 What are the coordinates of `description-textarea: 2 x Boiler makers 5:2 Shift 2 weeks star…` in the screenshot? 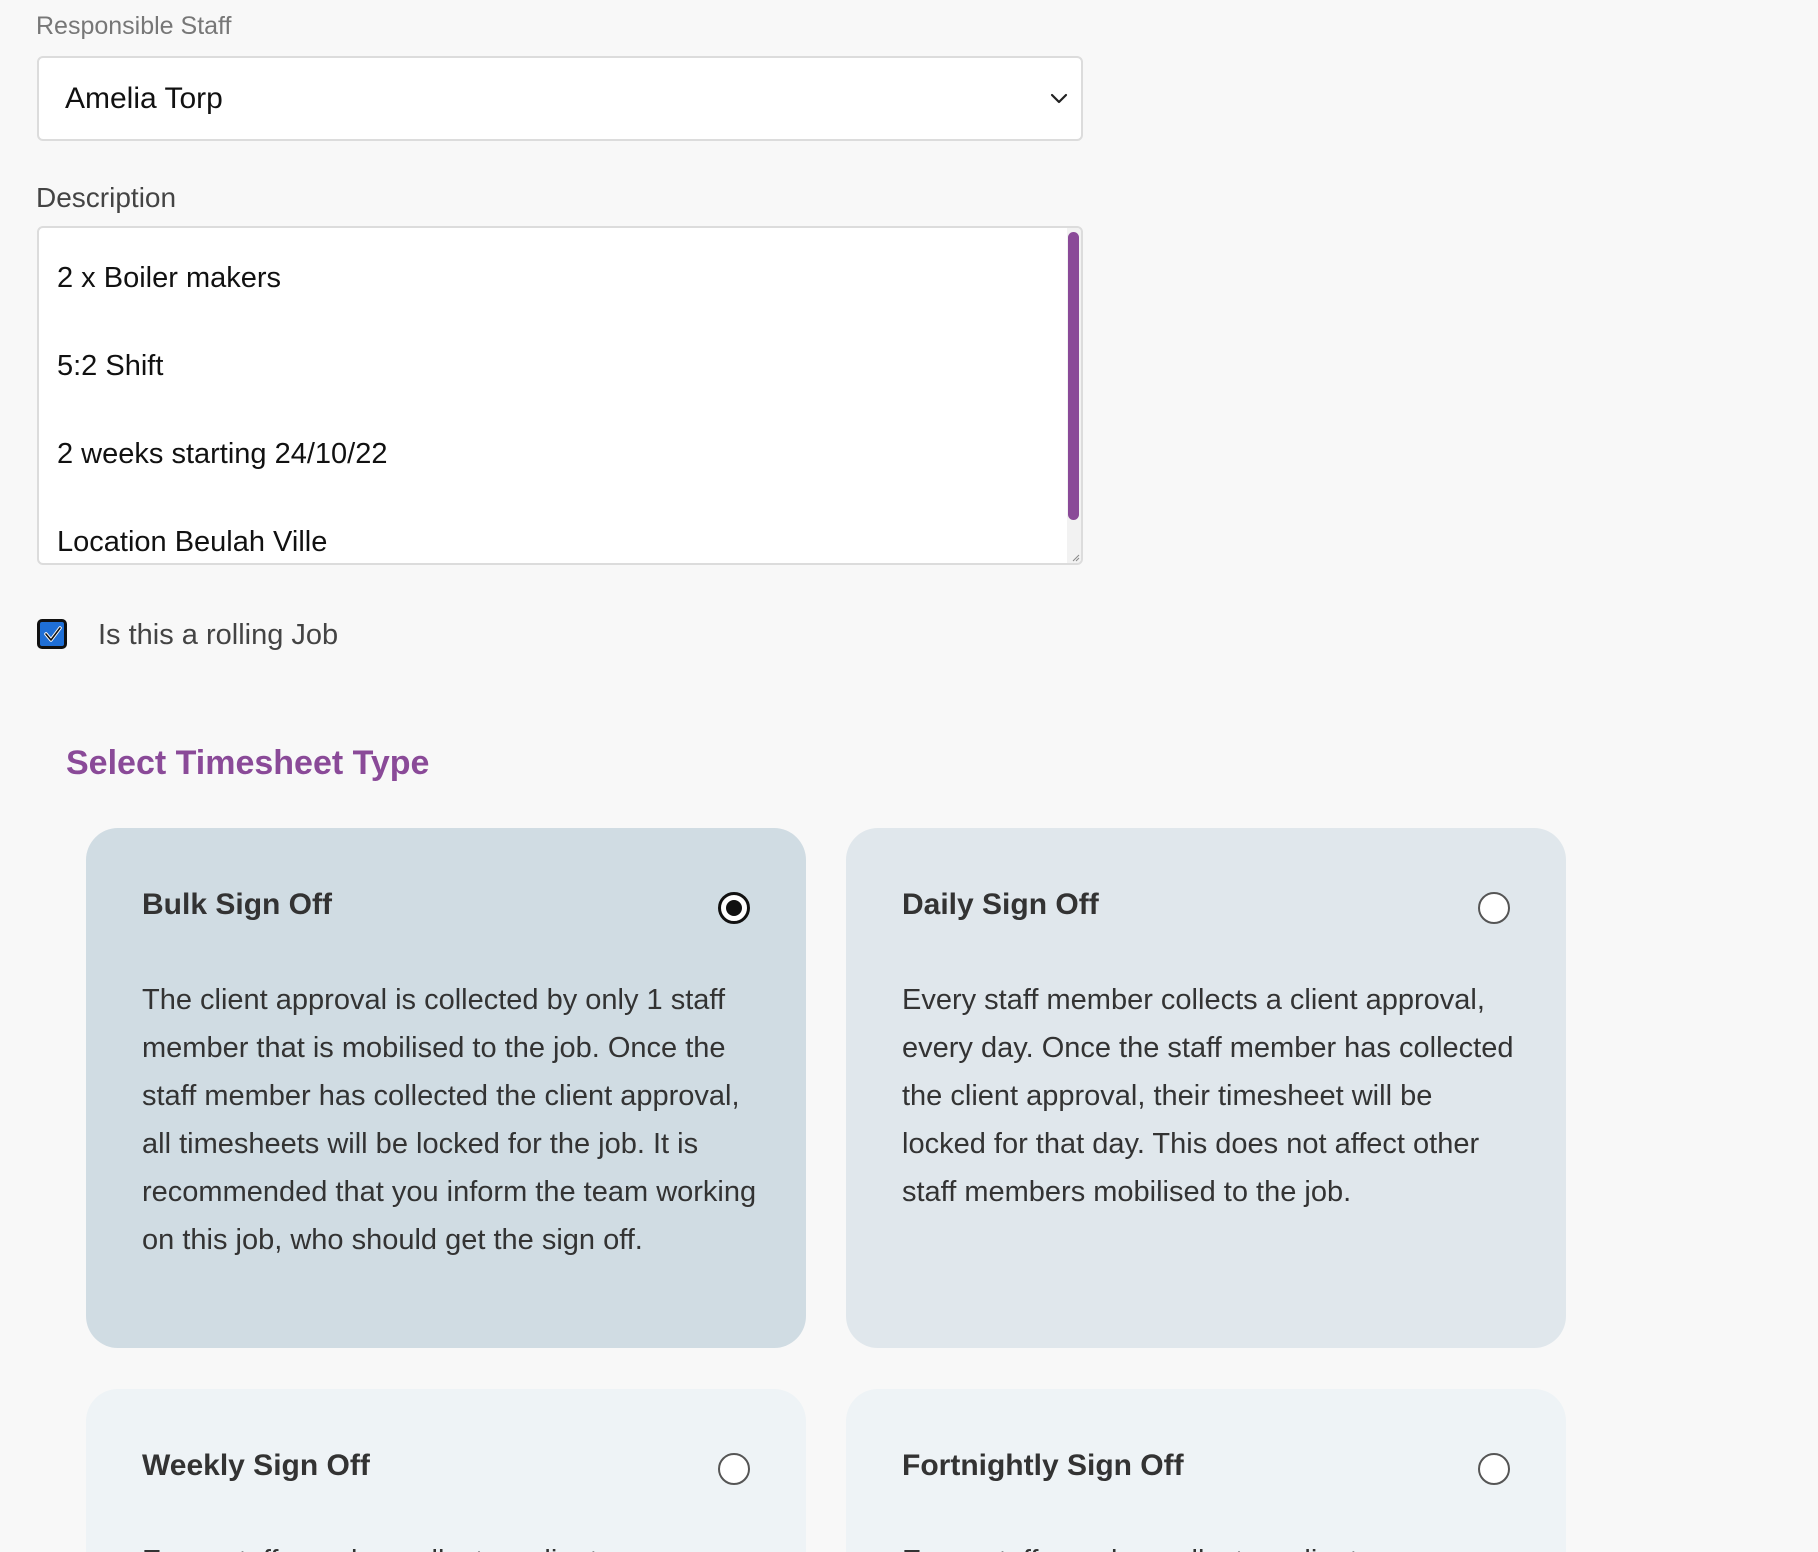 It's located at (560, 395).